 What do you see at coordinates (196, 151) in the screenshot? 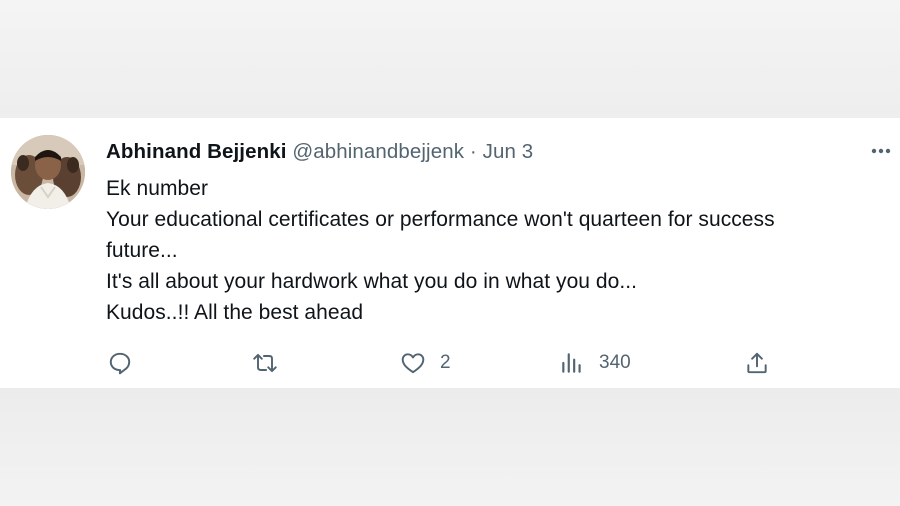
I see `display-name: Abhinand Bejjenki` at bounding box center [196, 151].